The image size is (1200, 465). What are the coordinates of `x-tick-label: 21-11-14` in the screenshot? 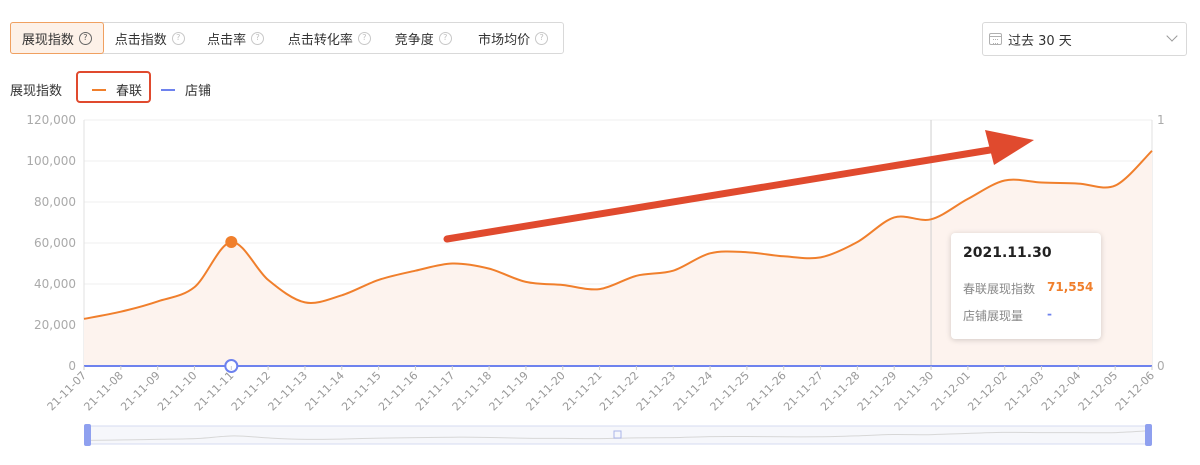 It's located at (324, 391).